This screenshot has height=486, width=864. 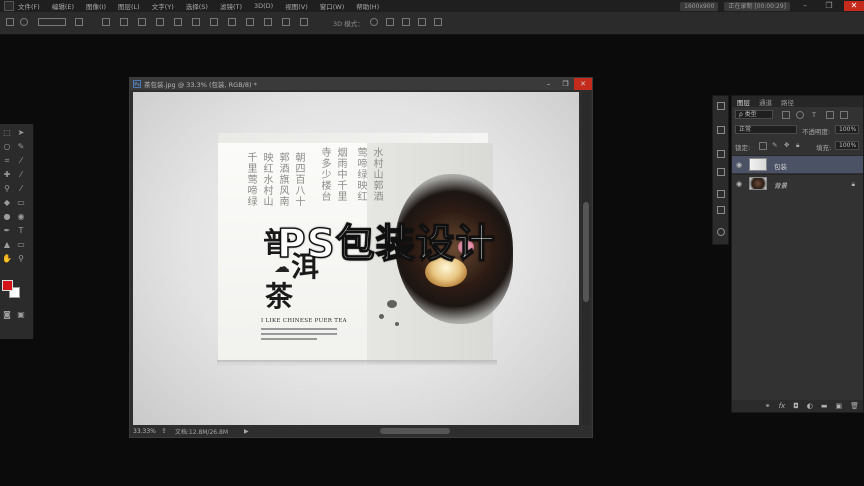 What do you see at coordinates (844, 115) in the screenshot?
I see `filter-smart-icon` at bounding box center [844, 115].